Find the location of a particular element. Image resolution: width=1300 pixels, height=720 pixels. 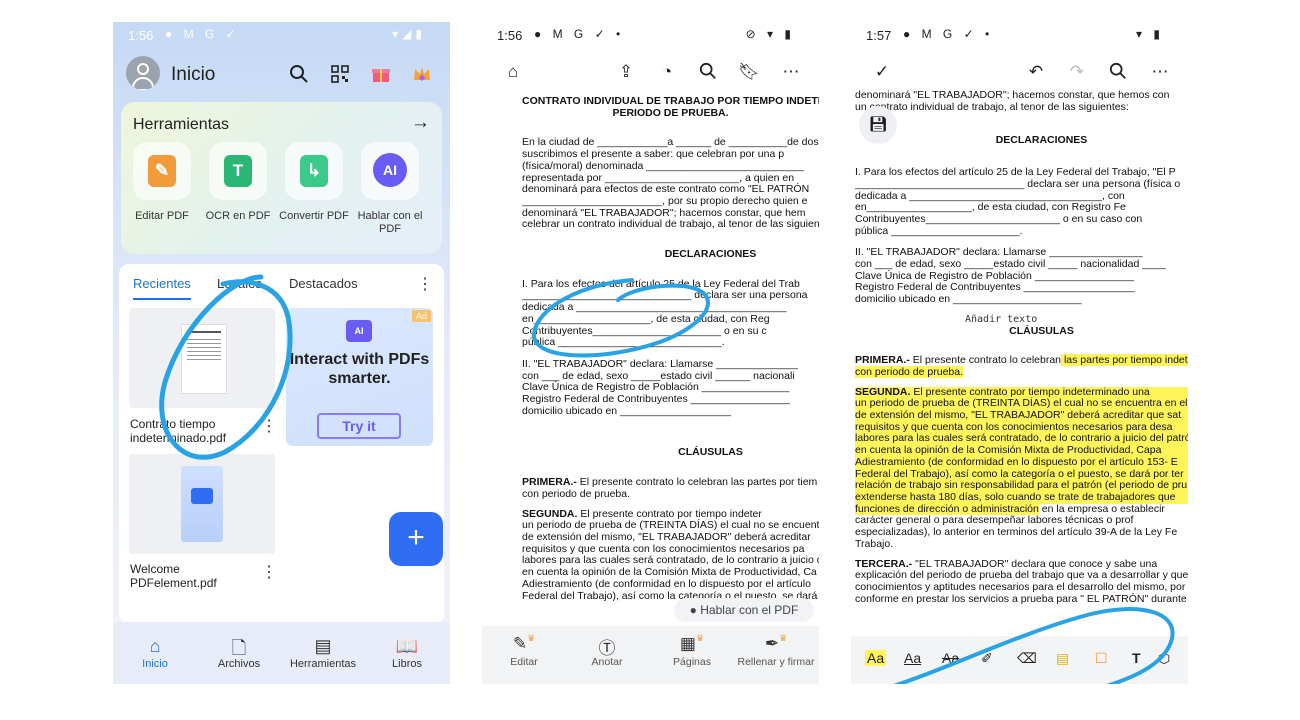

notification-icons: ● M G ✓ is located at coordinates (202, 34).